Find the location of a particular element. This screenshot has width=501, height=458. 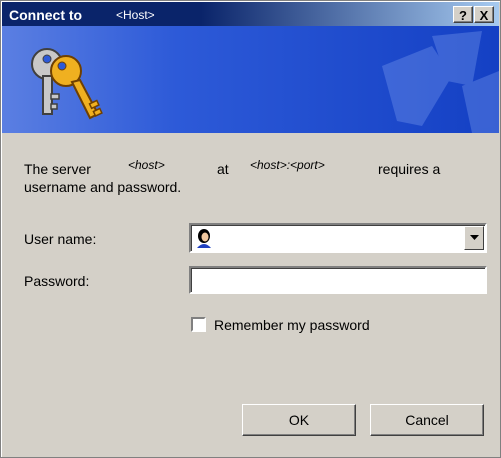

message-hostport: <host>:<port> is located at coordinates (287, 165).